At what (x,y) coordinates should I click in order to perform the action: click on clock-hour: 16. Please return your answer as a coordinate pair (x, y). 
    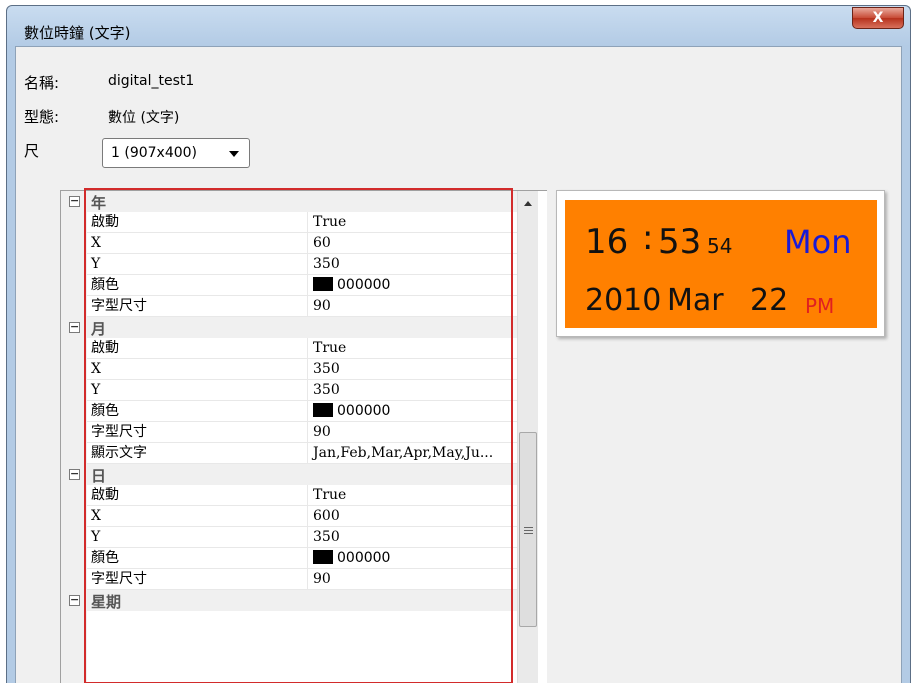
    Looking at the image, I should click on (607, 242).